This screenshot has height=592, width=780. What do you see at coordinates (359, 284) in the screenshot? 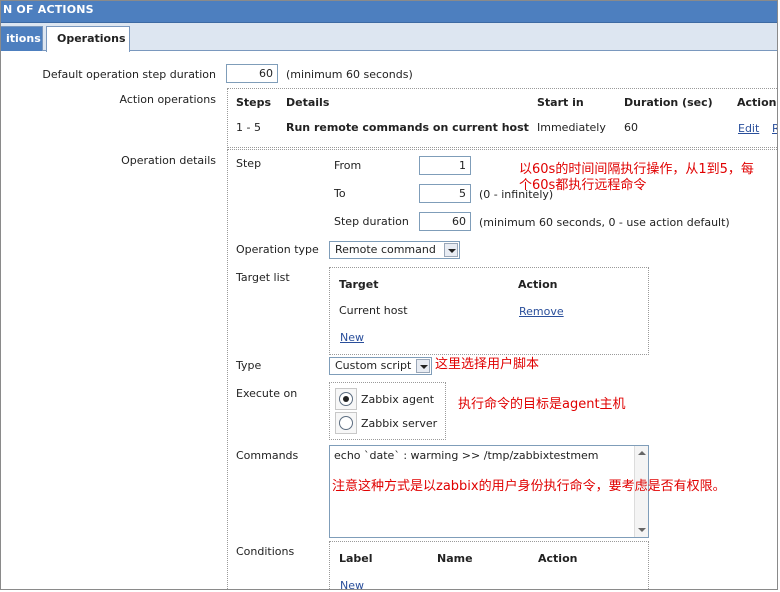
I see `target-col-target: Target` at bounding box center [359, 284].